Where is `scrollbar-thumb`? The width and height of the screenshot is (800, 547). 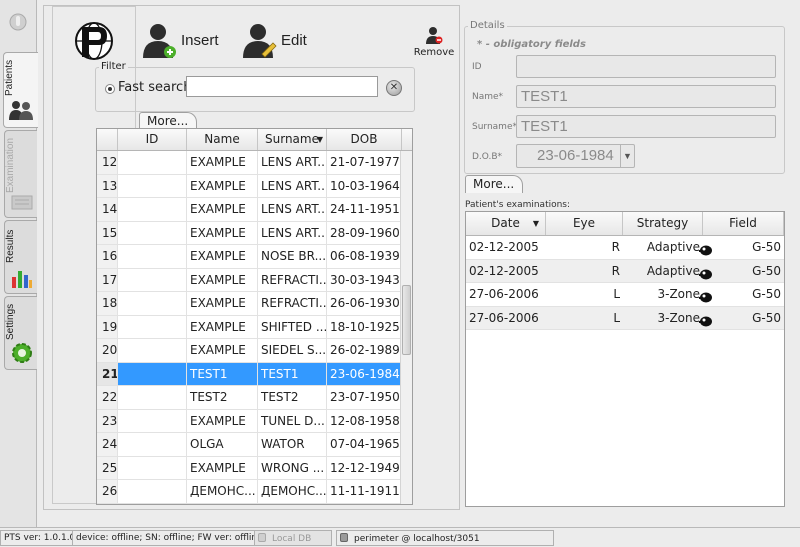
scrollbar-thumb is located at coordinates (406, 320).